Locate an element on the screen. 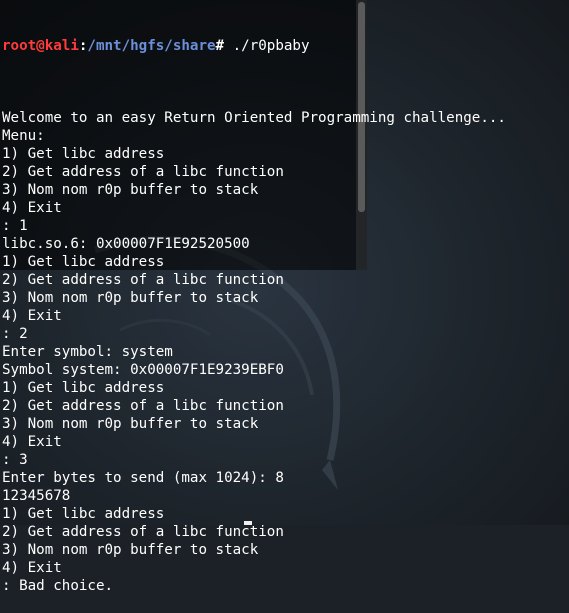  terminal-line: : 1 is located at coordinates (15, 226).